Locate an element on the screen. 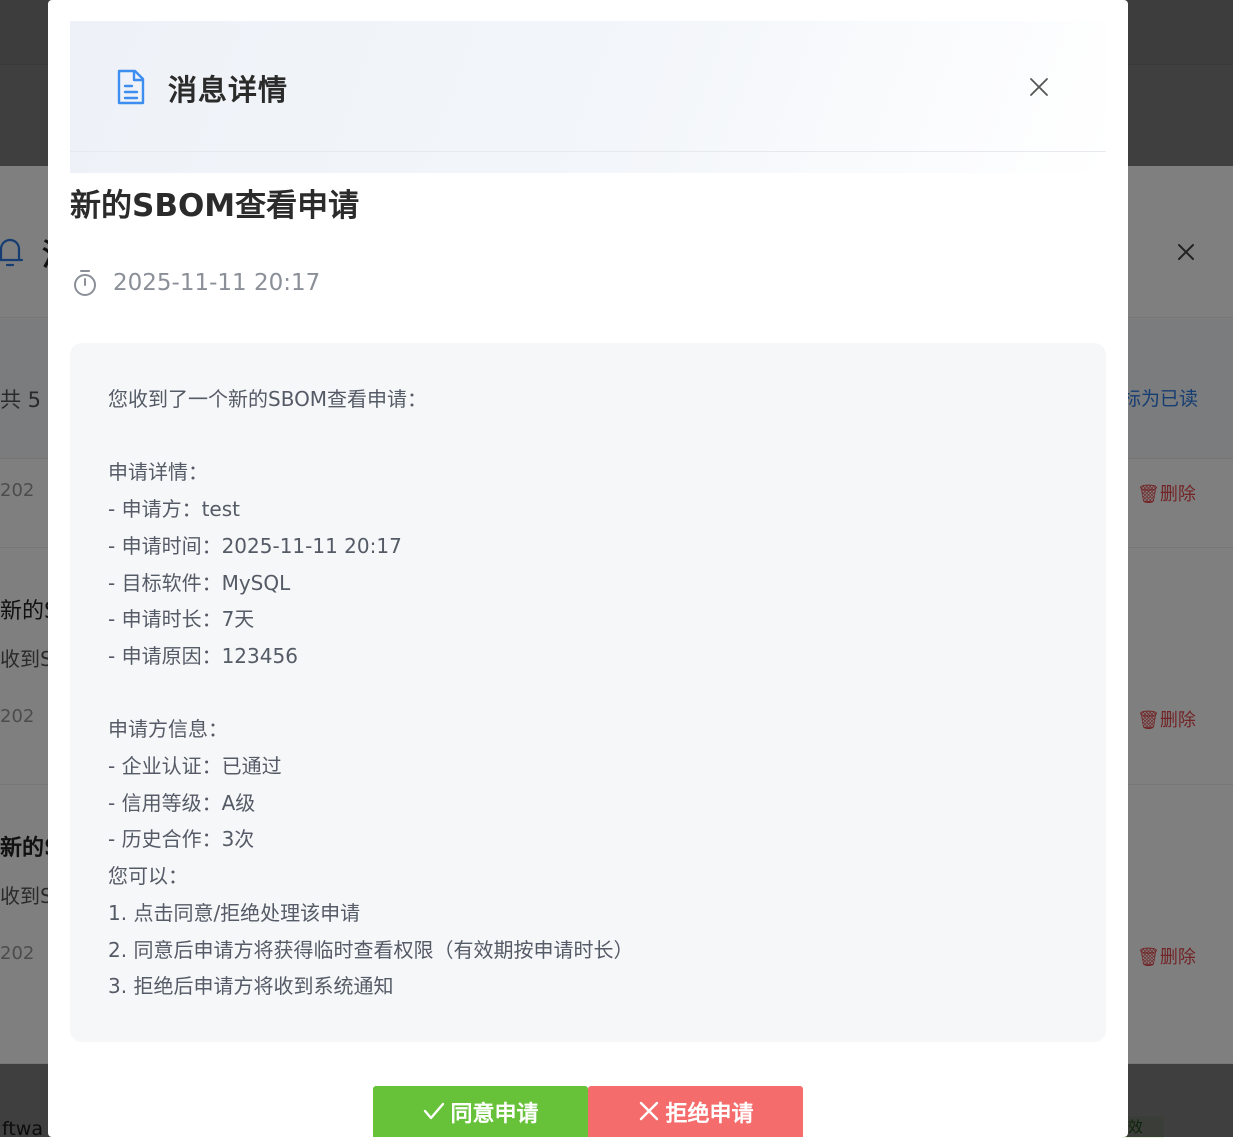  divider is located at coordinates (588, 151).